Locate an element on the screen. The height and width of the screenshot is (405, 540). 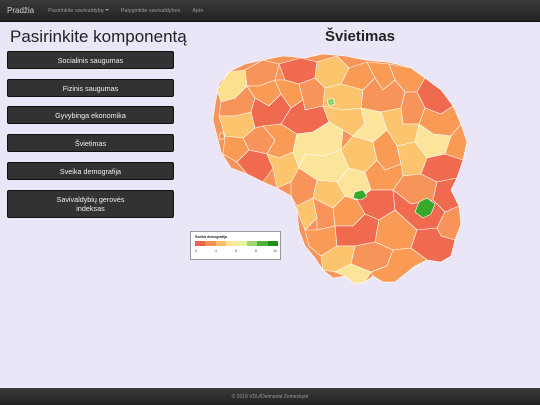
btn-svietimas: Švietimas is located at coordinates (90, 143).